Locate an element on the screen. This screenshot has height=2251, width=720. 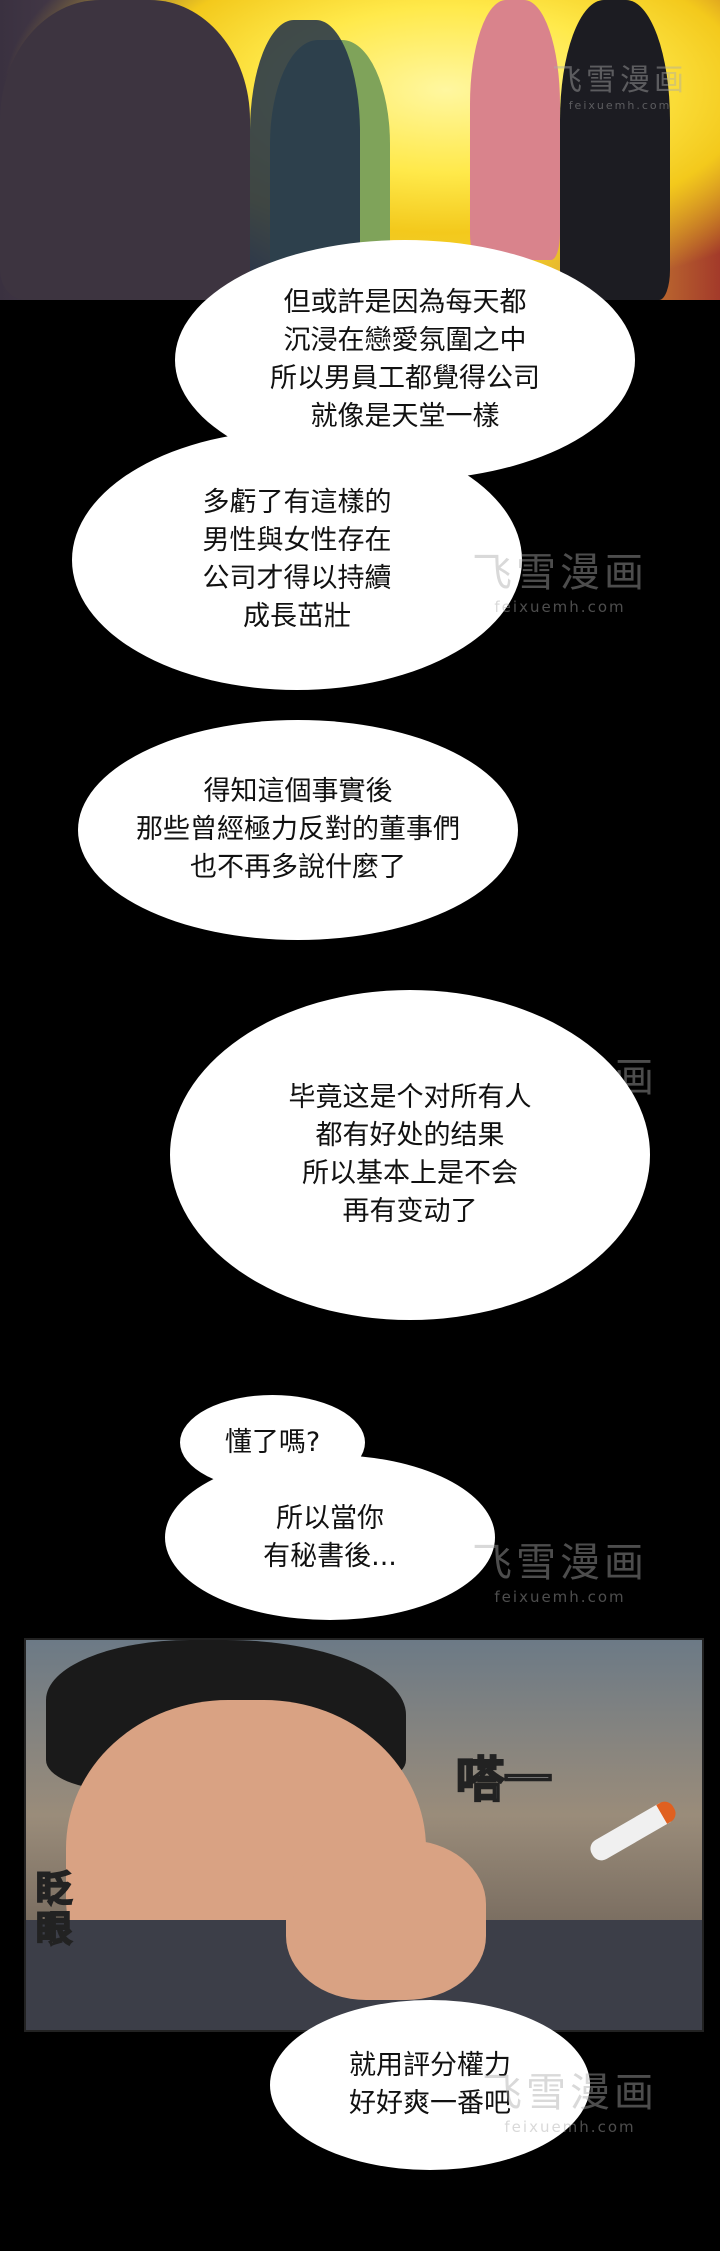
cigarette is located at coordinates (633, 1831).